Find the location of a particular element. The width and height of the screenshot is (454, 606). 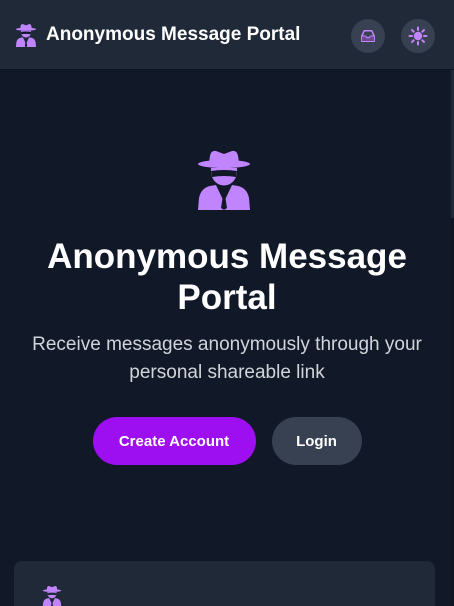

top-navbar: Anonymous Message Portal is located at coordinates (227, 35).